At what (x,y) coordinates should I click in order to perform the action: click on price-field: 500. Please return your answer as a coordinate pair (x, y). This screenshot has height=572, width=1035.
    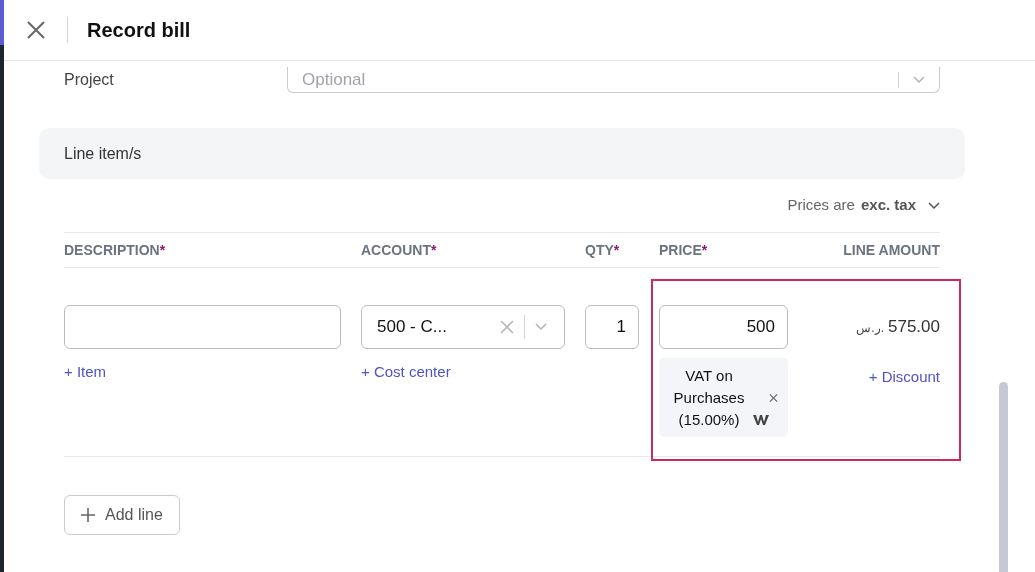
    Looking at the image, I should click on (723, 327).